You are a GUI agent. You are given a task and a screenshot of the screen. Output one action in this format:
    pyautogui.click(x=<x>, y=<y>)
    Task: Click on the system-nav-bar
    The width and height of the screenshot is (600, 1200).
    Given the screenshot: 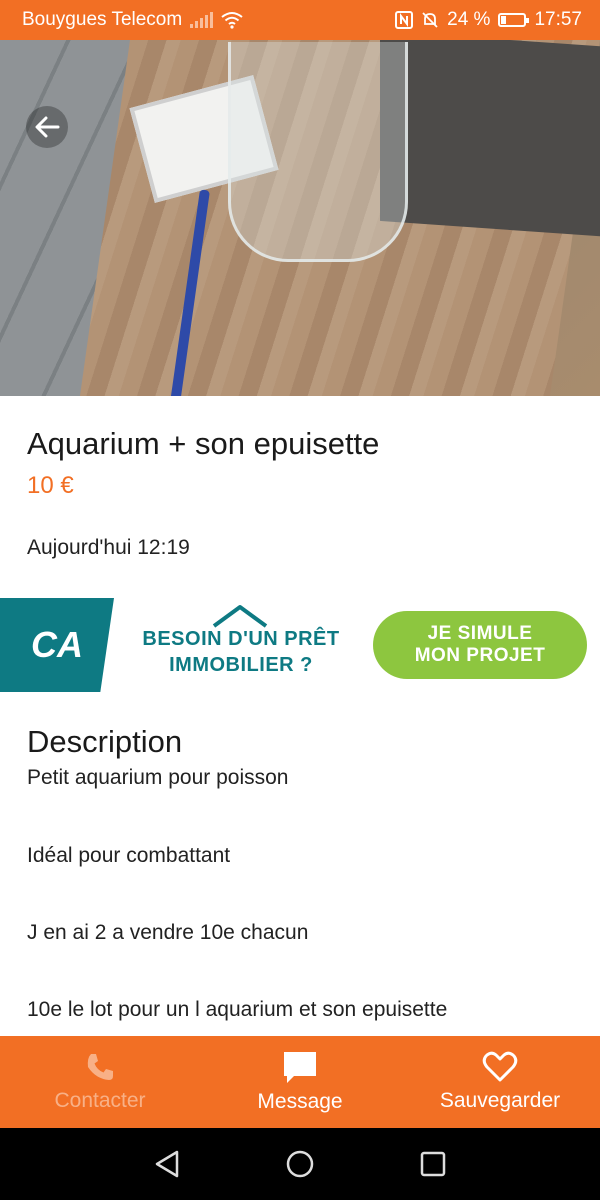 What is the action you would take?
    pyautogui.click(x=300, y=1164)
    